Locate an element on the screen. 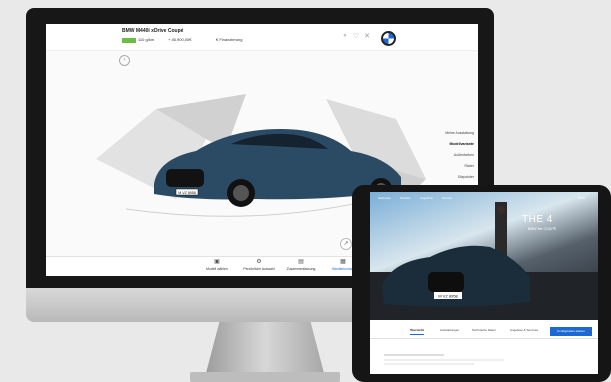  hero-image: M VZ 8958 is located at coordinates (484, 256).